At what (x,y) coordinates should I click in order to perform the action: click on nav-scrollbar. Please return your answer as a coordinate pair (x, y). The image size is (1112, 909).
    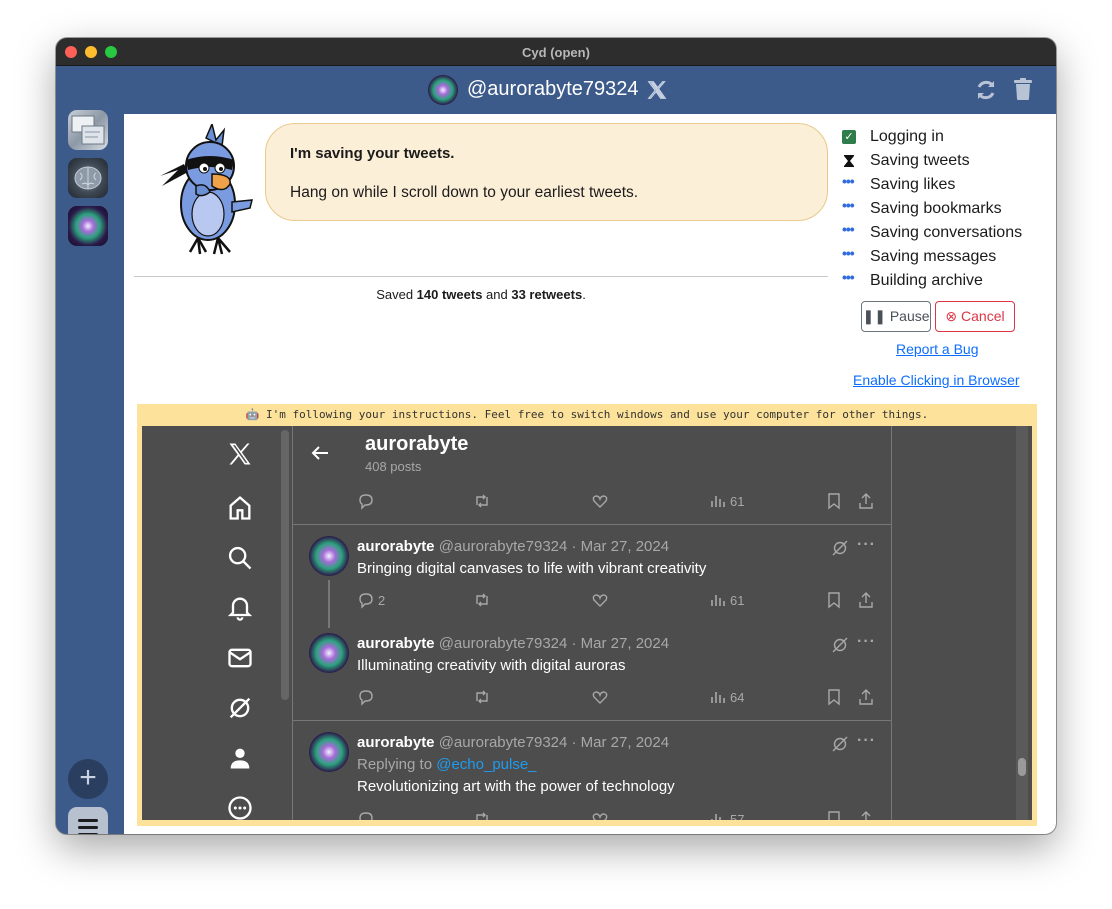
    Looking at the image, I should click on (285, 565).